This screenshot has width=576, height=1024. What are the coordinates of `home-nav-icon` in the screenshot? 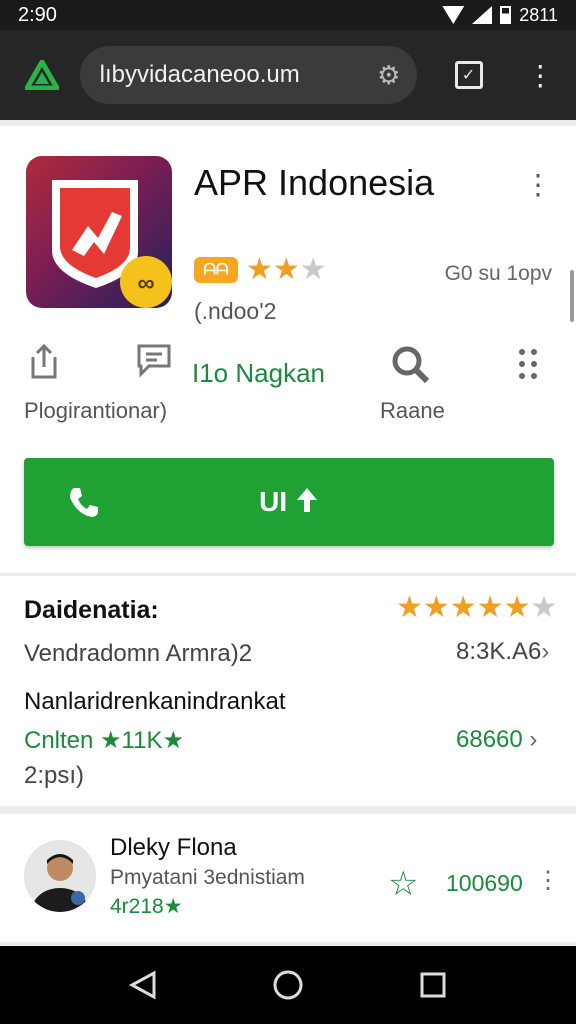 It's located at (288, 985).